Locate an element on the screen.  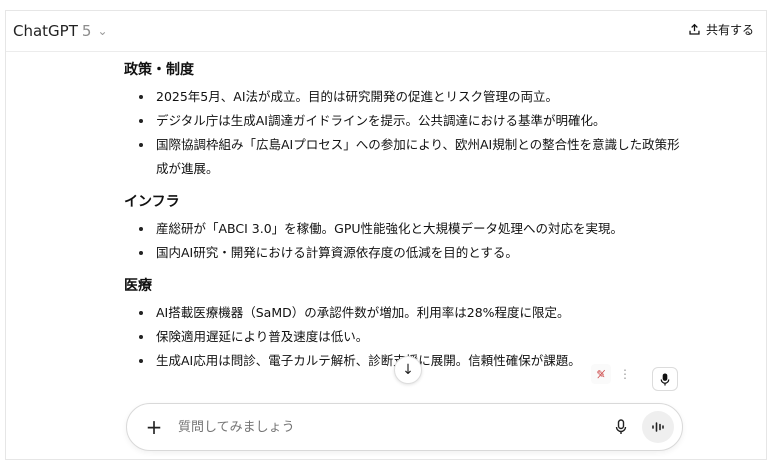
list-item: 保険適用遅延により普及速度は低い。 is located at coordinates (419, 337).